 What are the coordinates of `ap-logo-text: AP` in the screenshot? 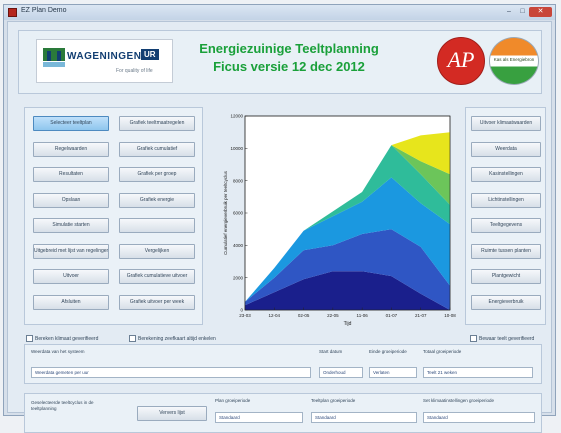 It's located at (461, 59).